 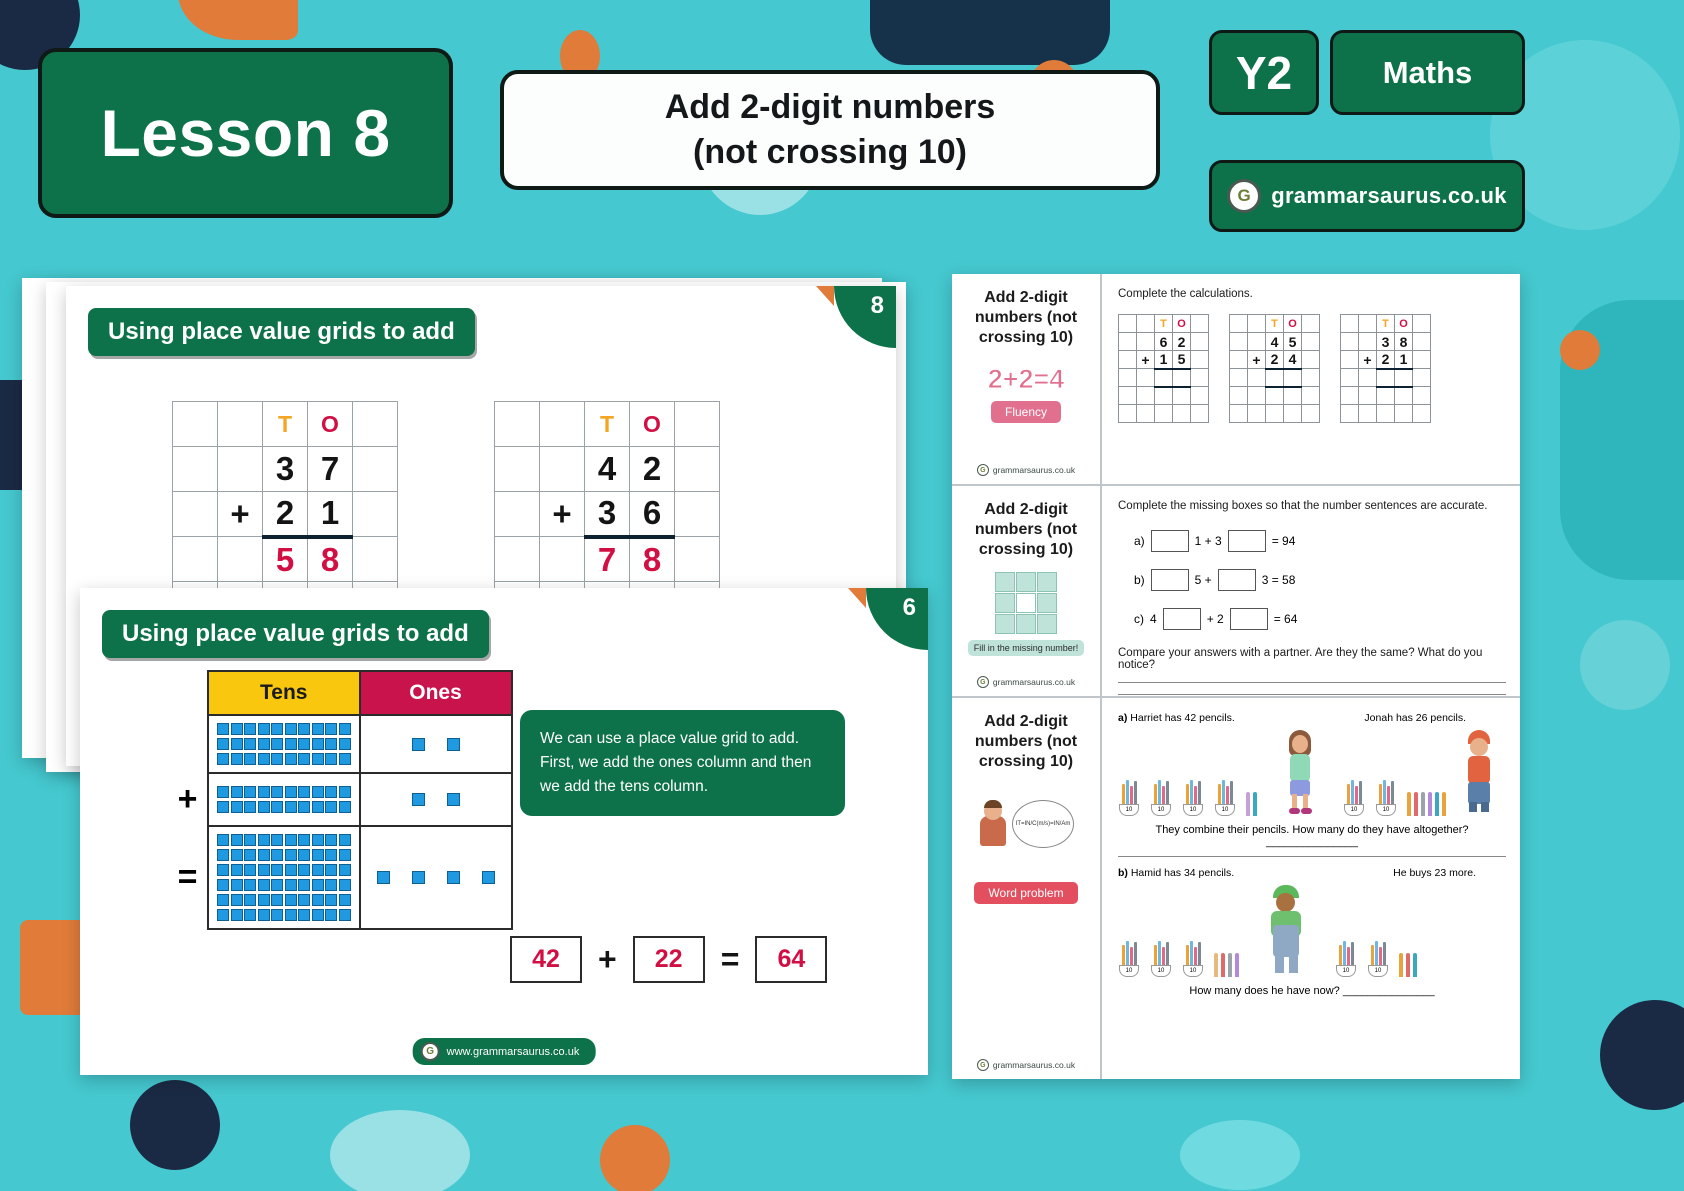 I want to click on calculation-group: TO 62 +1 5 TO 45 +2 4 TO 38 + 2 1, so click(x=1312, y=368).